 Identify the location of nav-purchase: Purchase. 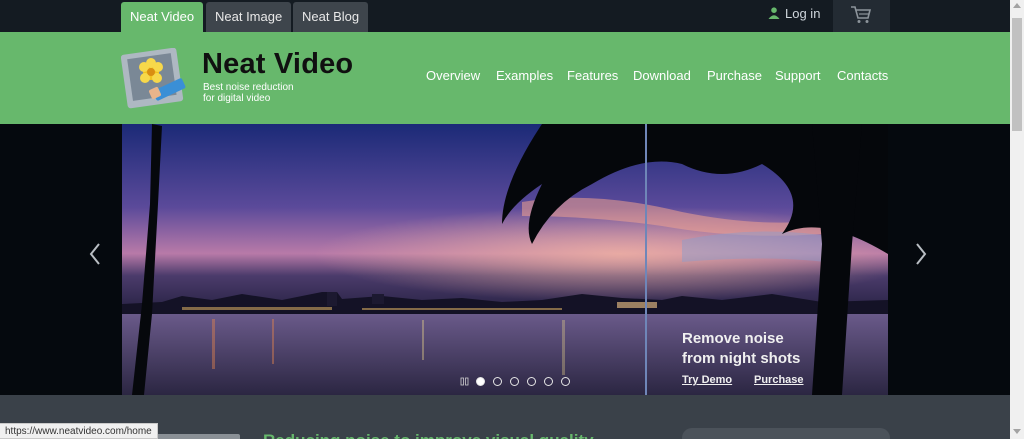
(734, 75).